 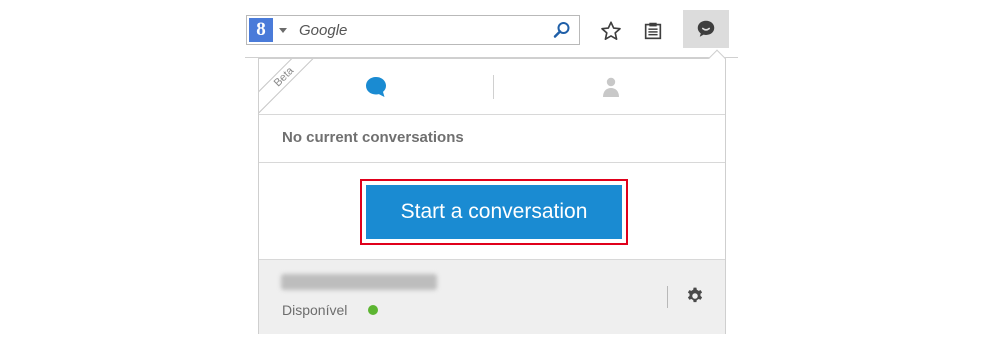 I want to click on tab-conversations, so click(x=376, y=87).